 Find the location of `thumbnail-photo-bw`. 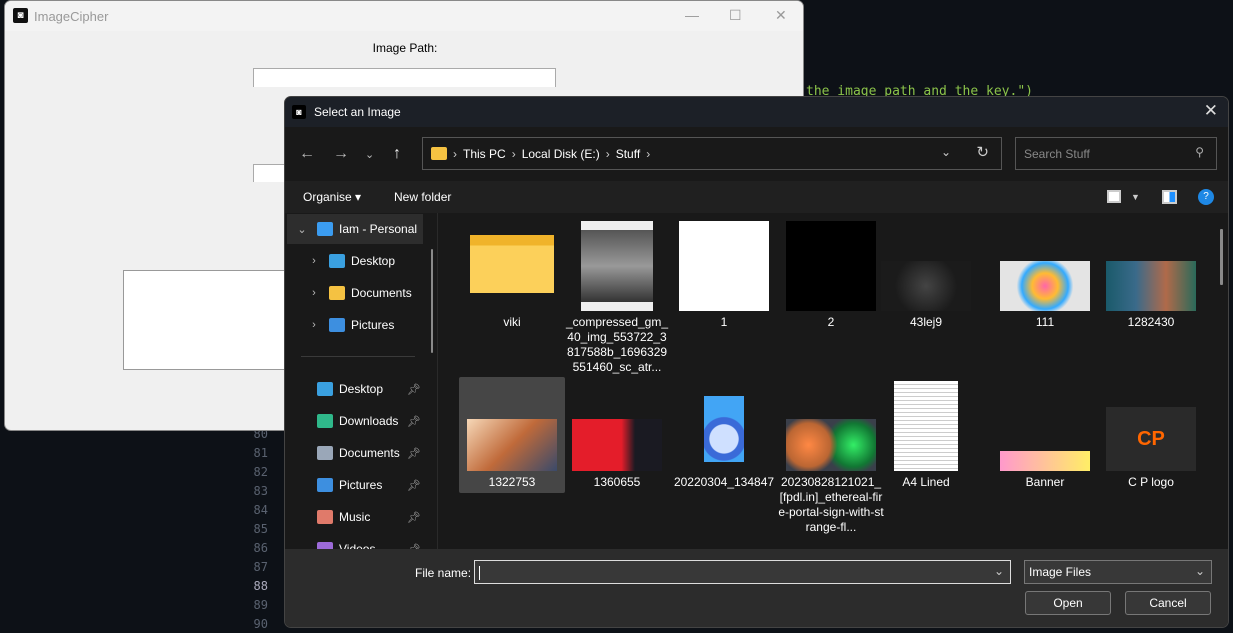

thumbnail-photo-bw is located at coordinates (617, 266).